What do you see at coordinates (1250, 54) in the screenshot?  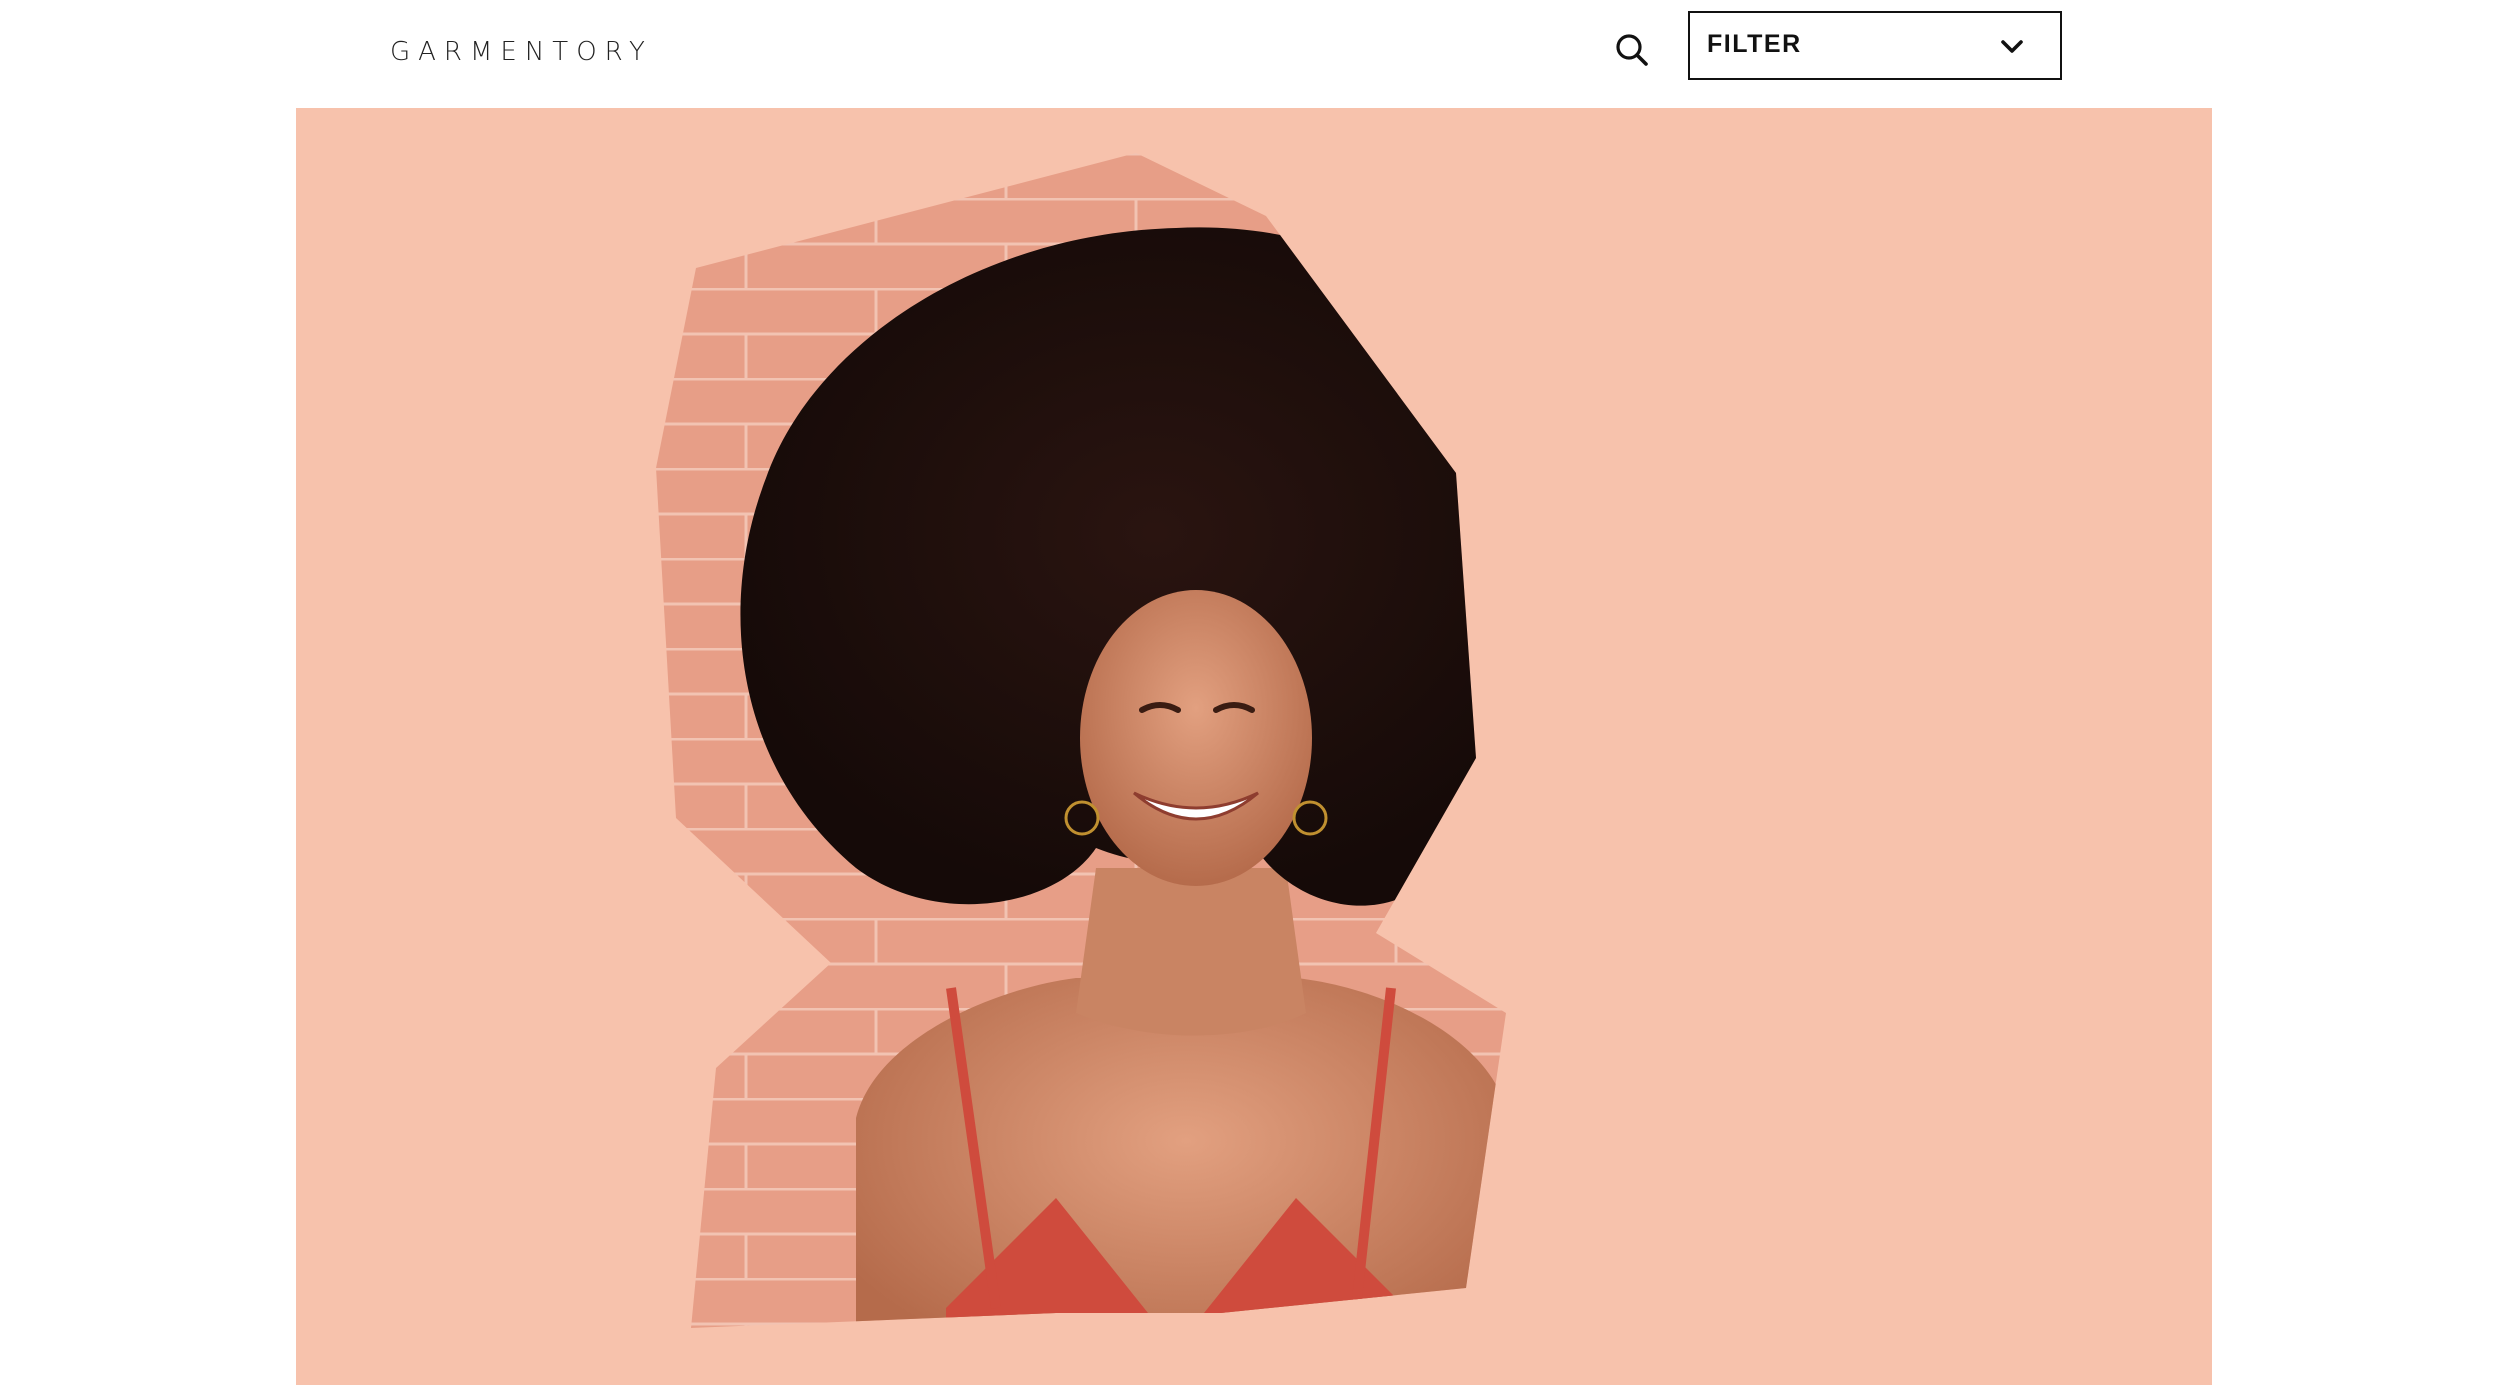 I see `site-header: GARMENTORY FILTER` at bounding box center [1250, 54].